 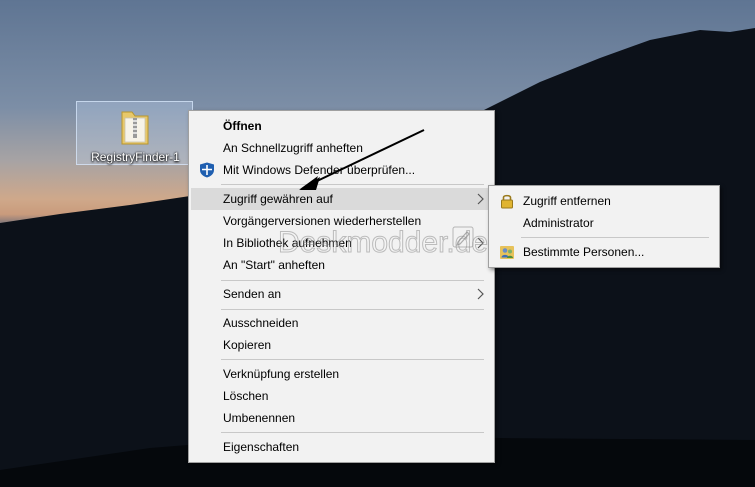 What do you see at coordinates (341, 126) in the screenshot?
I see `menu-item-open: Öffnen` at bounding box center [341, 126].